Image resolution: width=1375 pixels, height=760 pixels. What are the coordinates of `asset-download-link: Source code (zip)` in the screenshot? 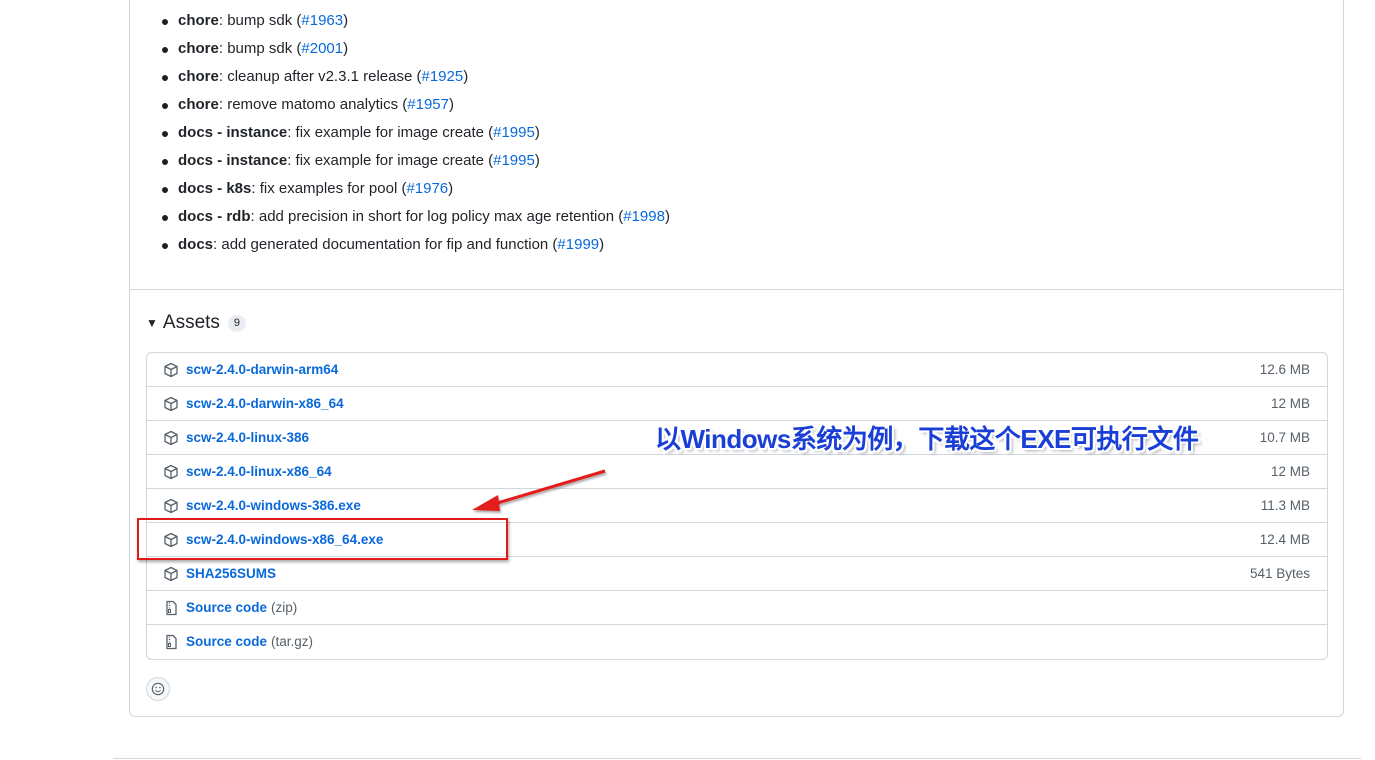 It's located at (241, 607).